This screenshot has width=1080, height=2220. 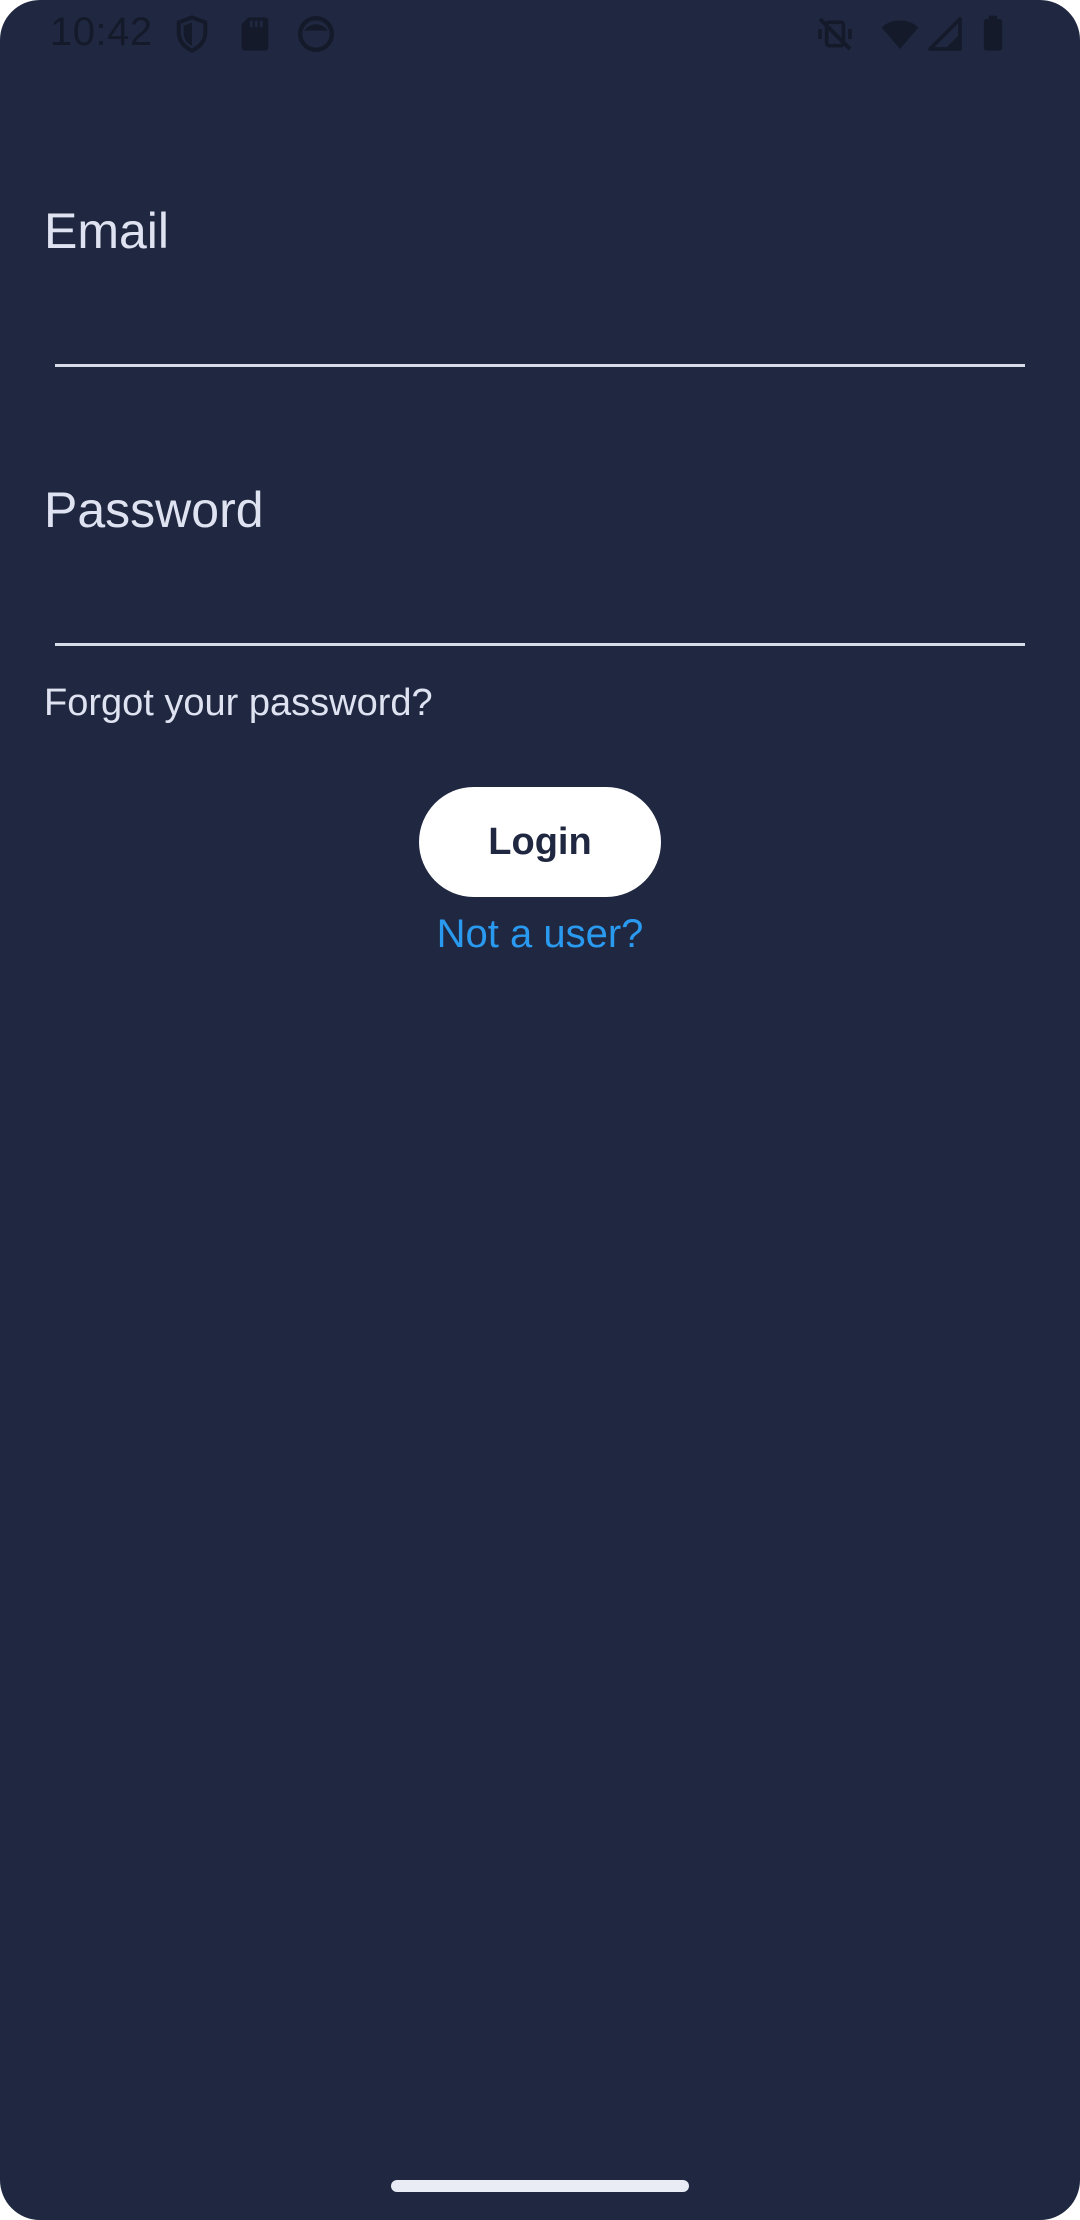 I want to click on login-button: Login, so click(x=540, y=842).